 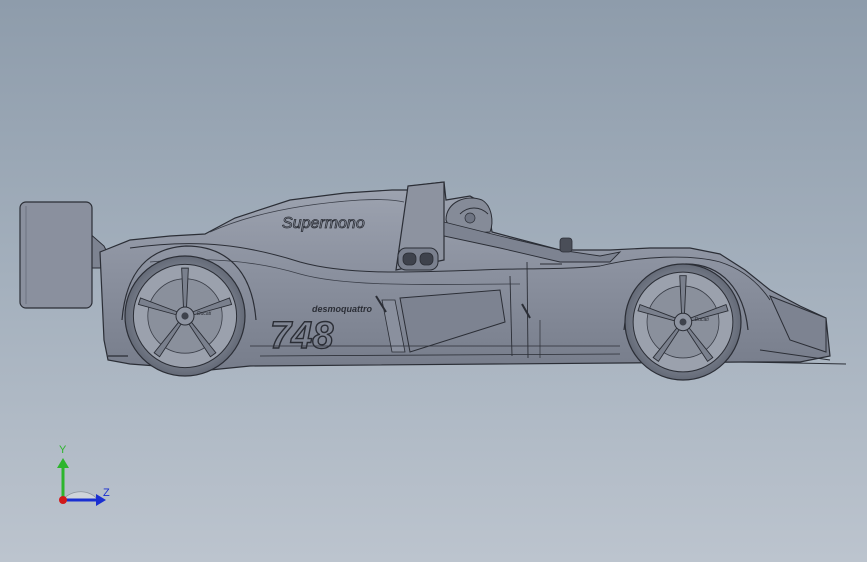 I want to click on livery-script-decal: Supermono, so click(x=323, y=223).